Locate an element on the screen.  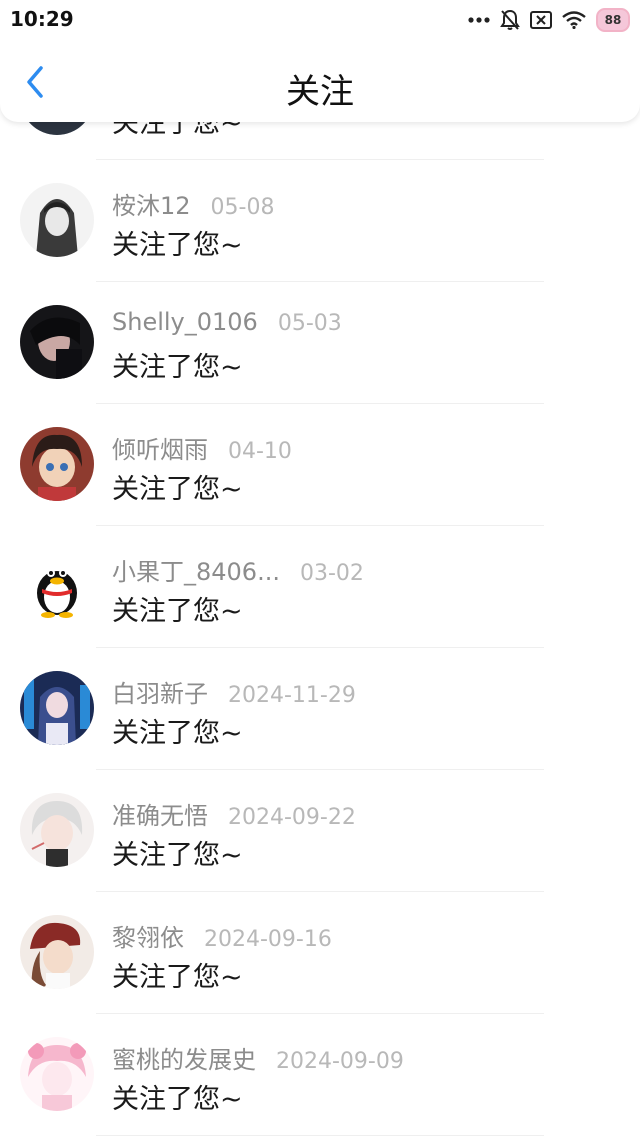
user-name: 准确无悟 is located at coordinates (160, 813).